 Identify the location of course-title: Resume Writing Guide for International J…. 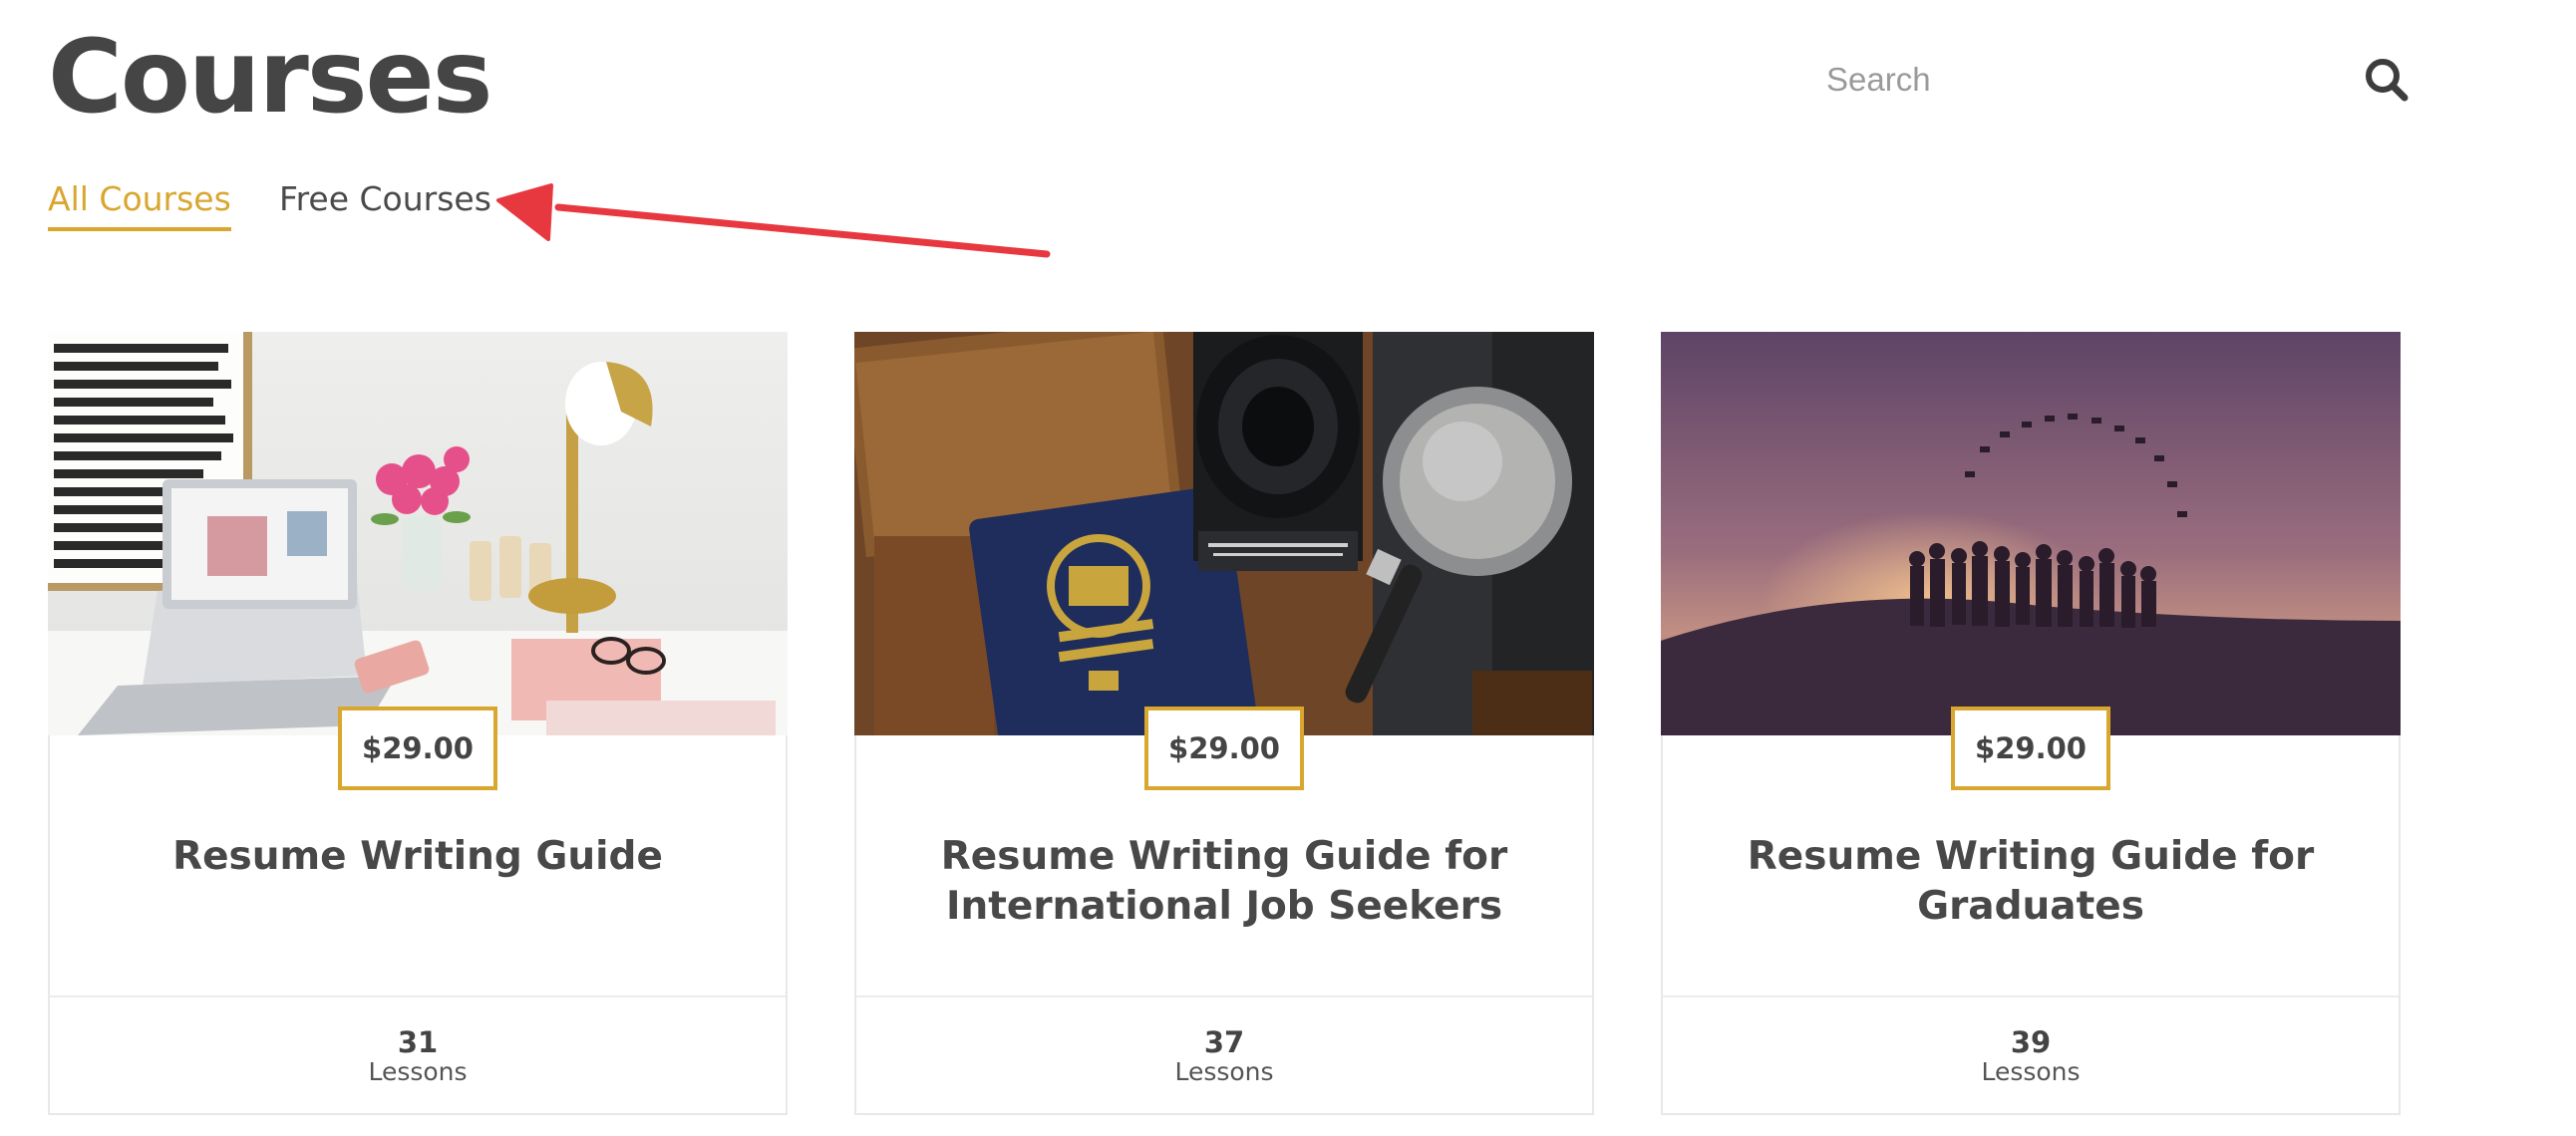
(1224, 882).